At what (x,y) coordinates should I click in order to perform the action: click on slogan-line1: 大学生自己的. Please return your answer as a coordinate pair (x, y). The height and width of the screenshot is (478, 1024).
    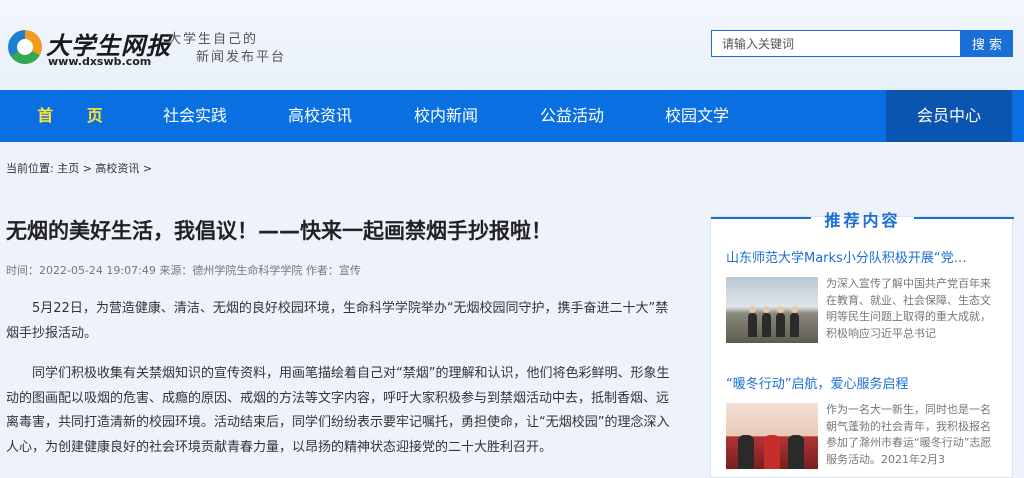
    Looking at the image, I should click on (213, 39).